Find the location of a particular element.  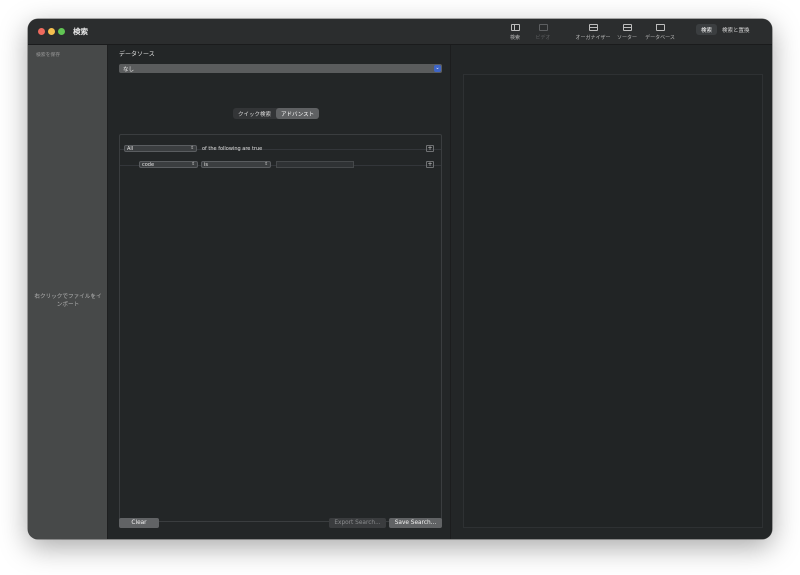

rule-field-value: code is located at coordinates (148, 165).